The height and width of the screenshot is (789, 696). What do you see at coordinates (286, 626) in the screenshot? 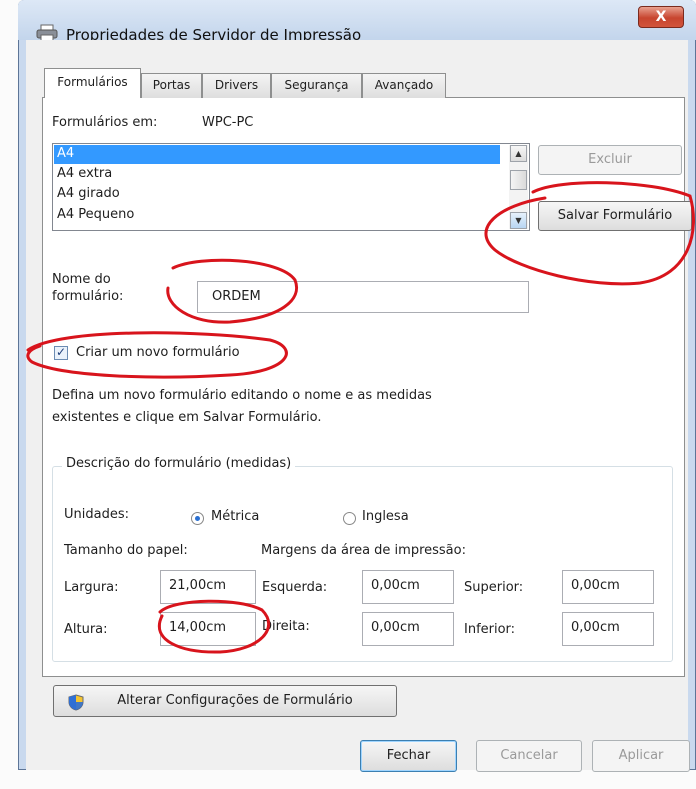
I see `right-margin-label: Direita:` at bounding box center [286, 626].